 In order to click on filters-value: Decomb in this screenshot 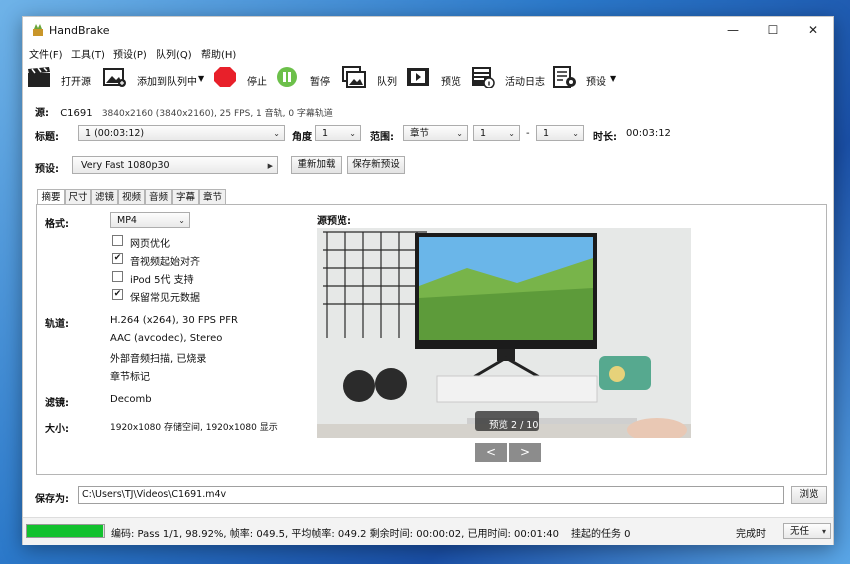, I will do `click(131, 399)`.